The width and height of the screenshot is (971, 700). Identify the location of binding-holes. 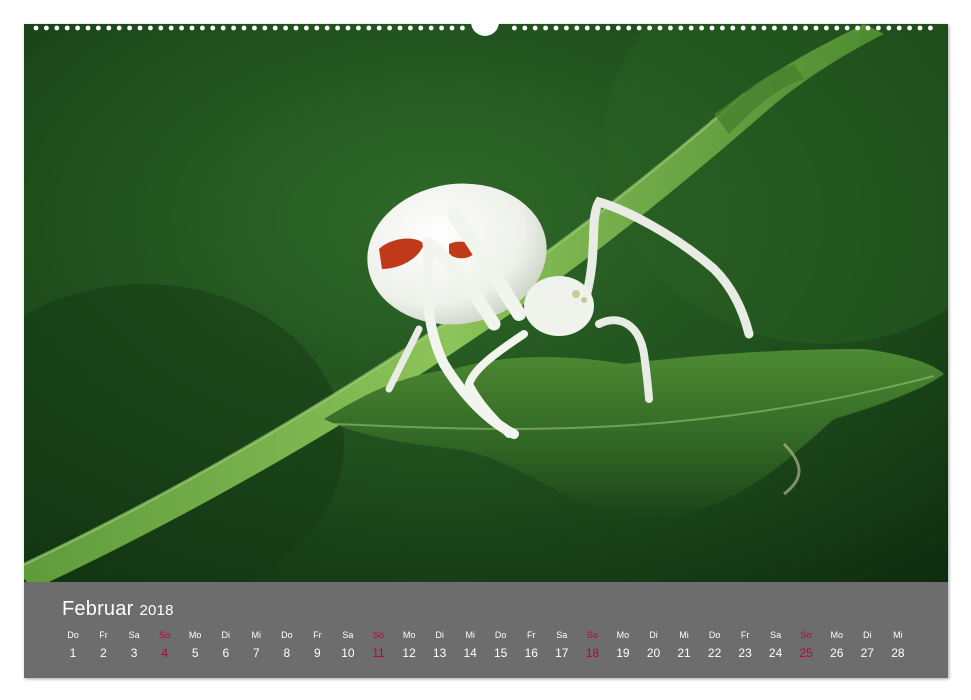
(483, 29).